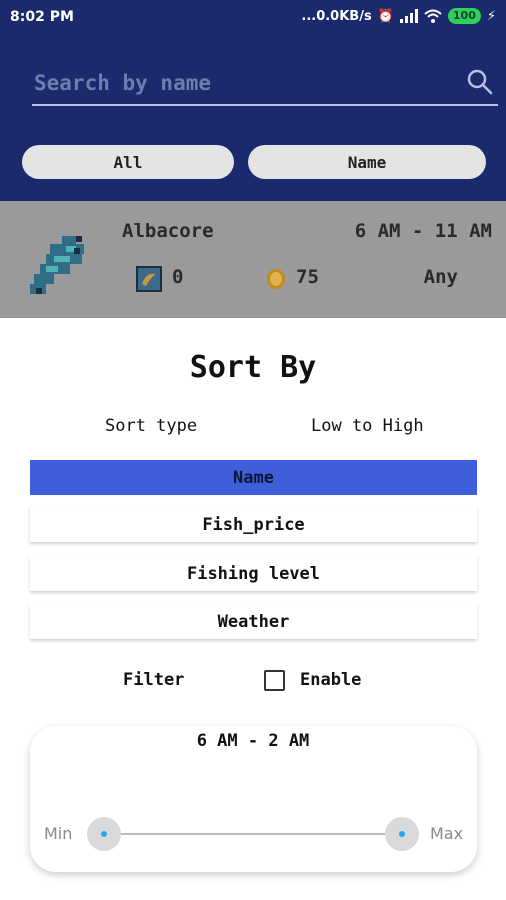  Describe the element at coordinates (151, 426) in the screenshot. I see `sort-type-label: Sort type` at that location.